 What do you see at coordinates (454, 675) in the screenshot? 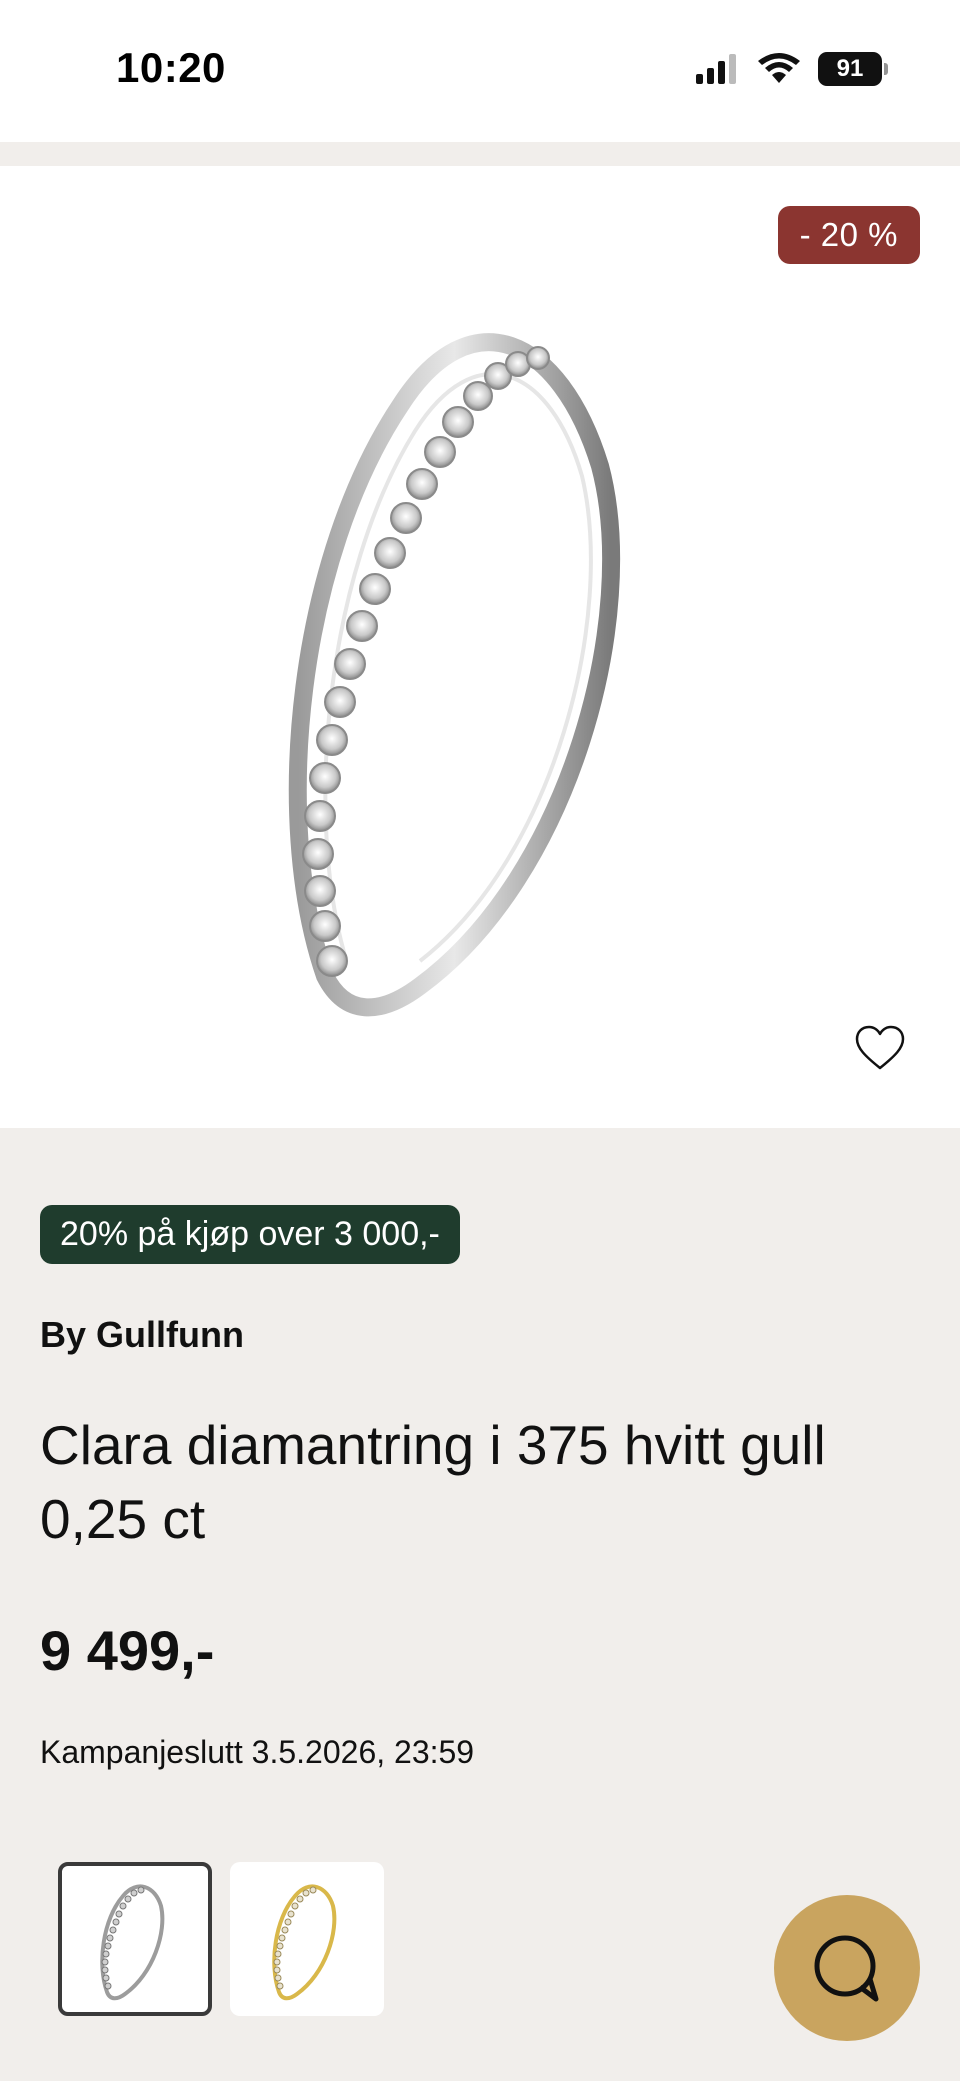
I see `product-image` at bounding box center [454, 675].